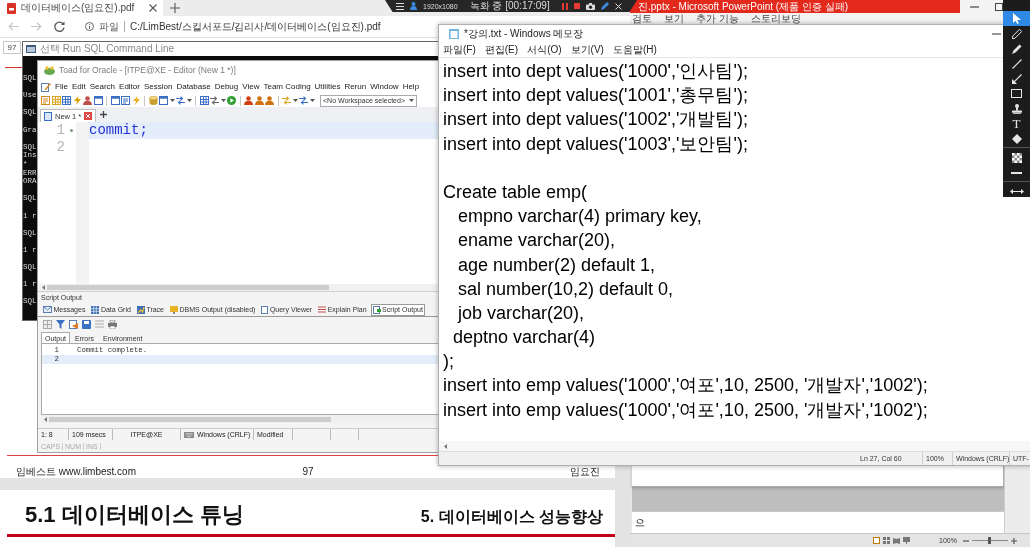  Describe the element at coordinates (31, 49) in the screenshot. I see `console-icon` at that location.